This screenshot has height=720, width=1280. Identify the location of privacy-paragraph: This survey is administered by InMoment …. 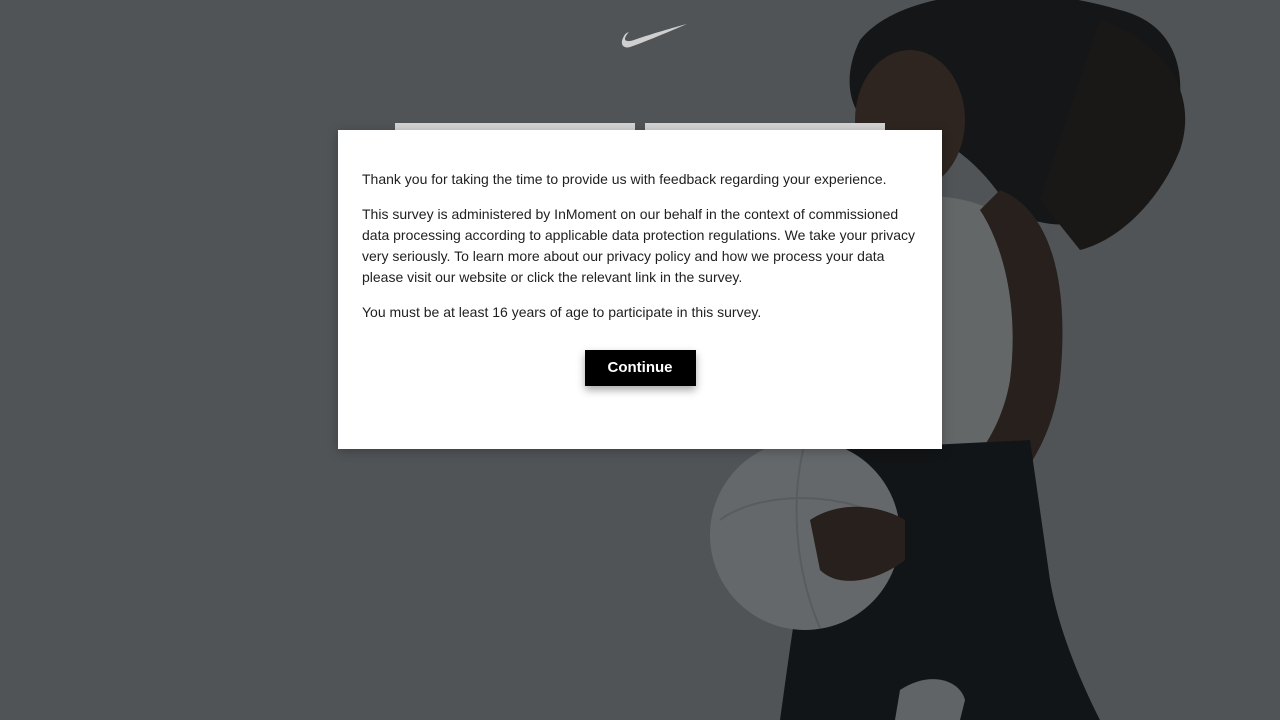
(639, 245).